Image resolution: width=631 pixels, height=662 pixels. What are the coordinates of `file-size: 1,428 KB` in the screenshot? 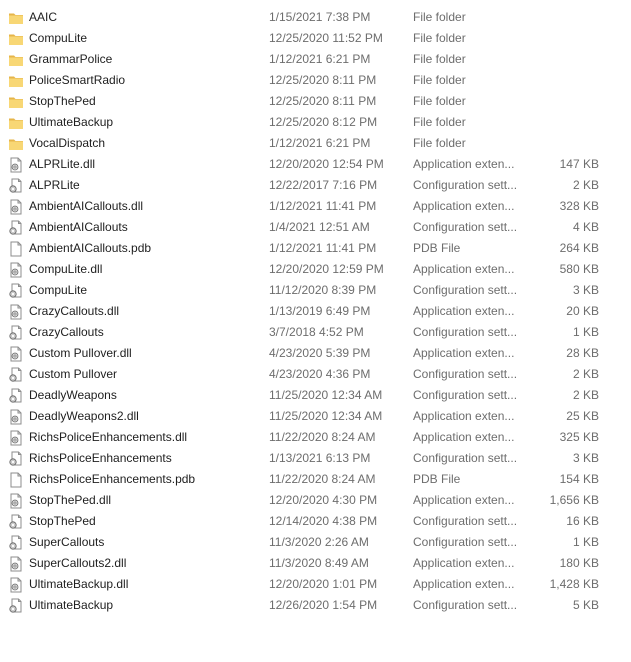 It's located at (574, 584).